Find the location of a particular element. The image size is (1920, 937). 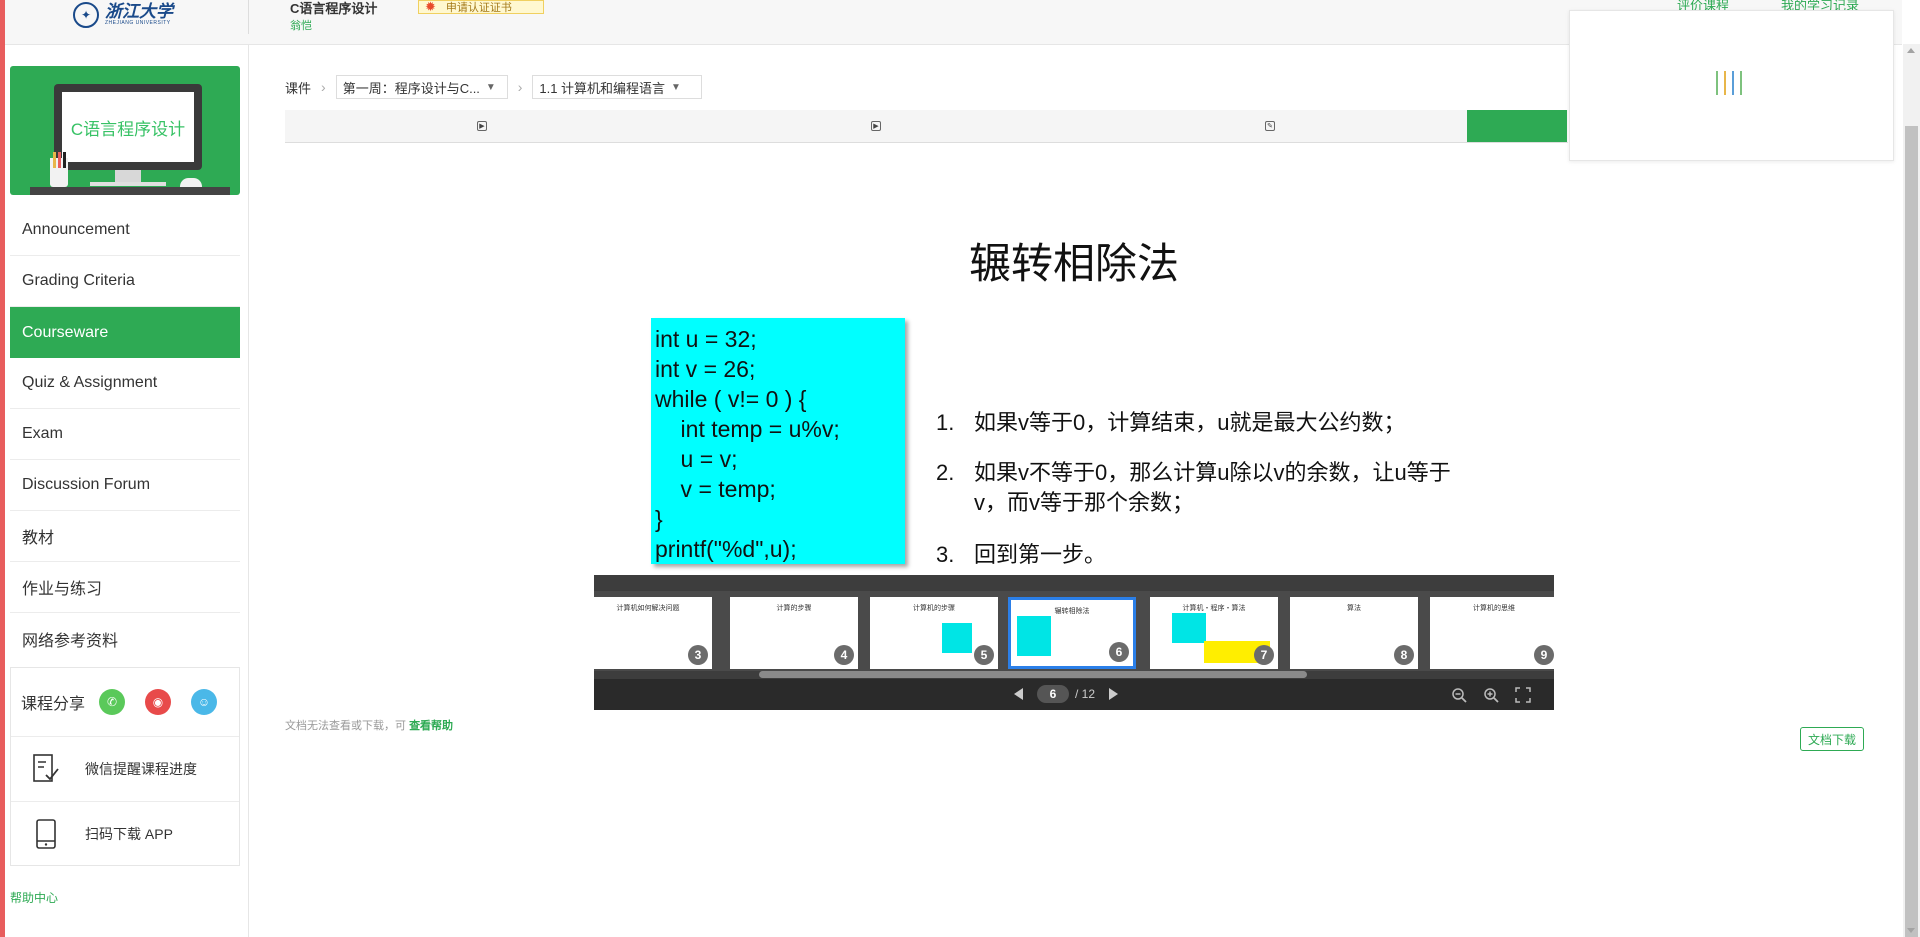

help-note-text: 文档无法查看或下载，可 is located at coordinates (345, 726).